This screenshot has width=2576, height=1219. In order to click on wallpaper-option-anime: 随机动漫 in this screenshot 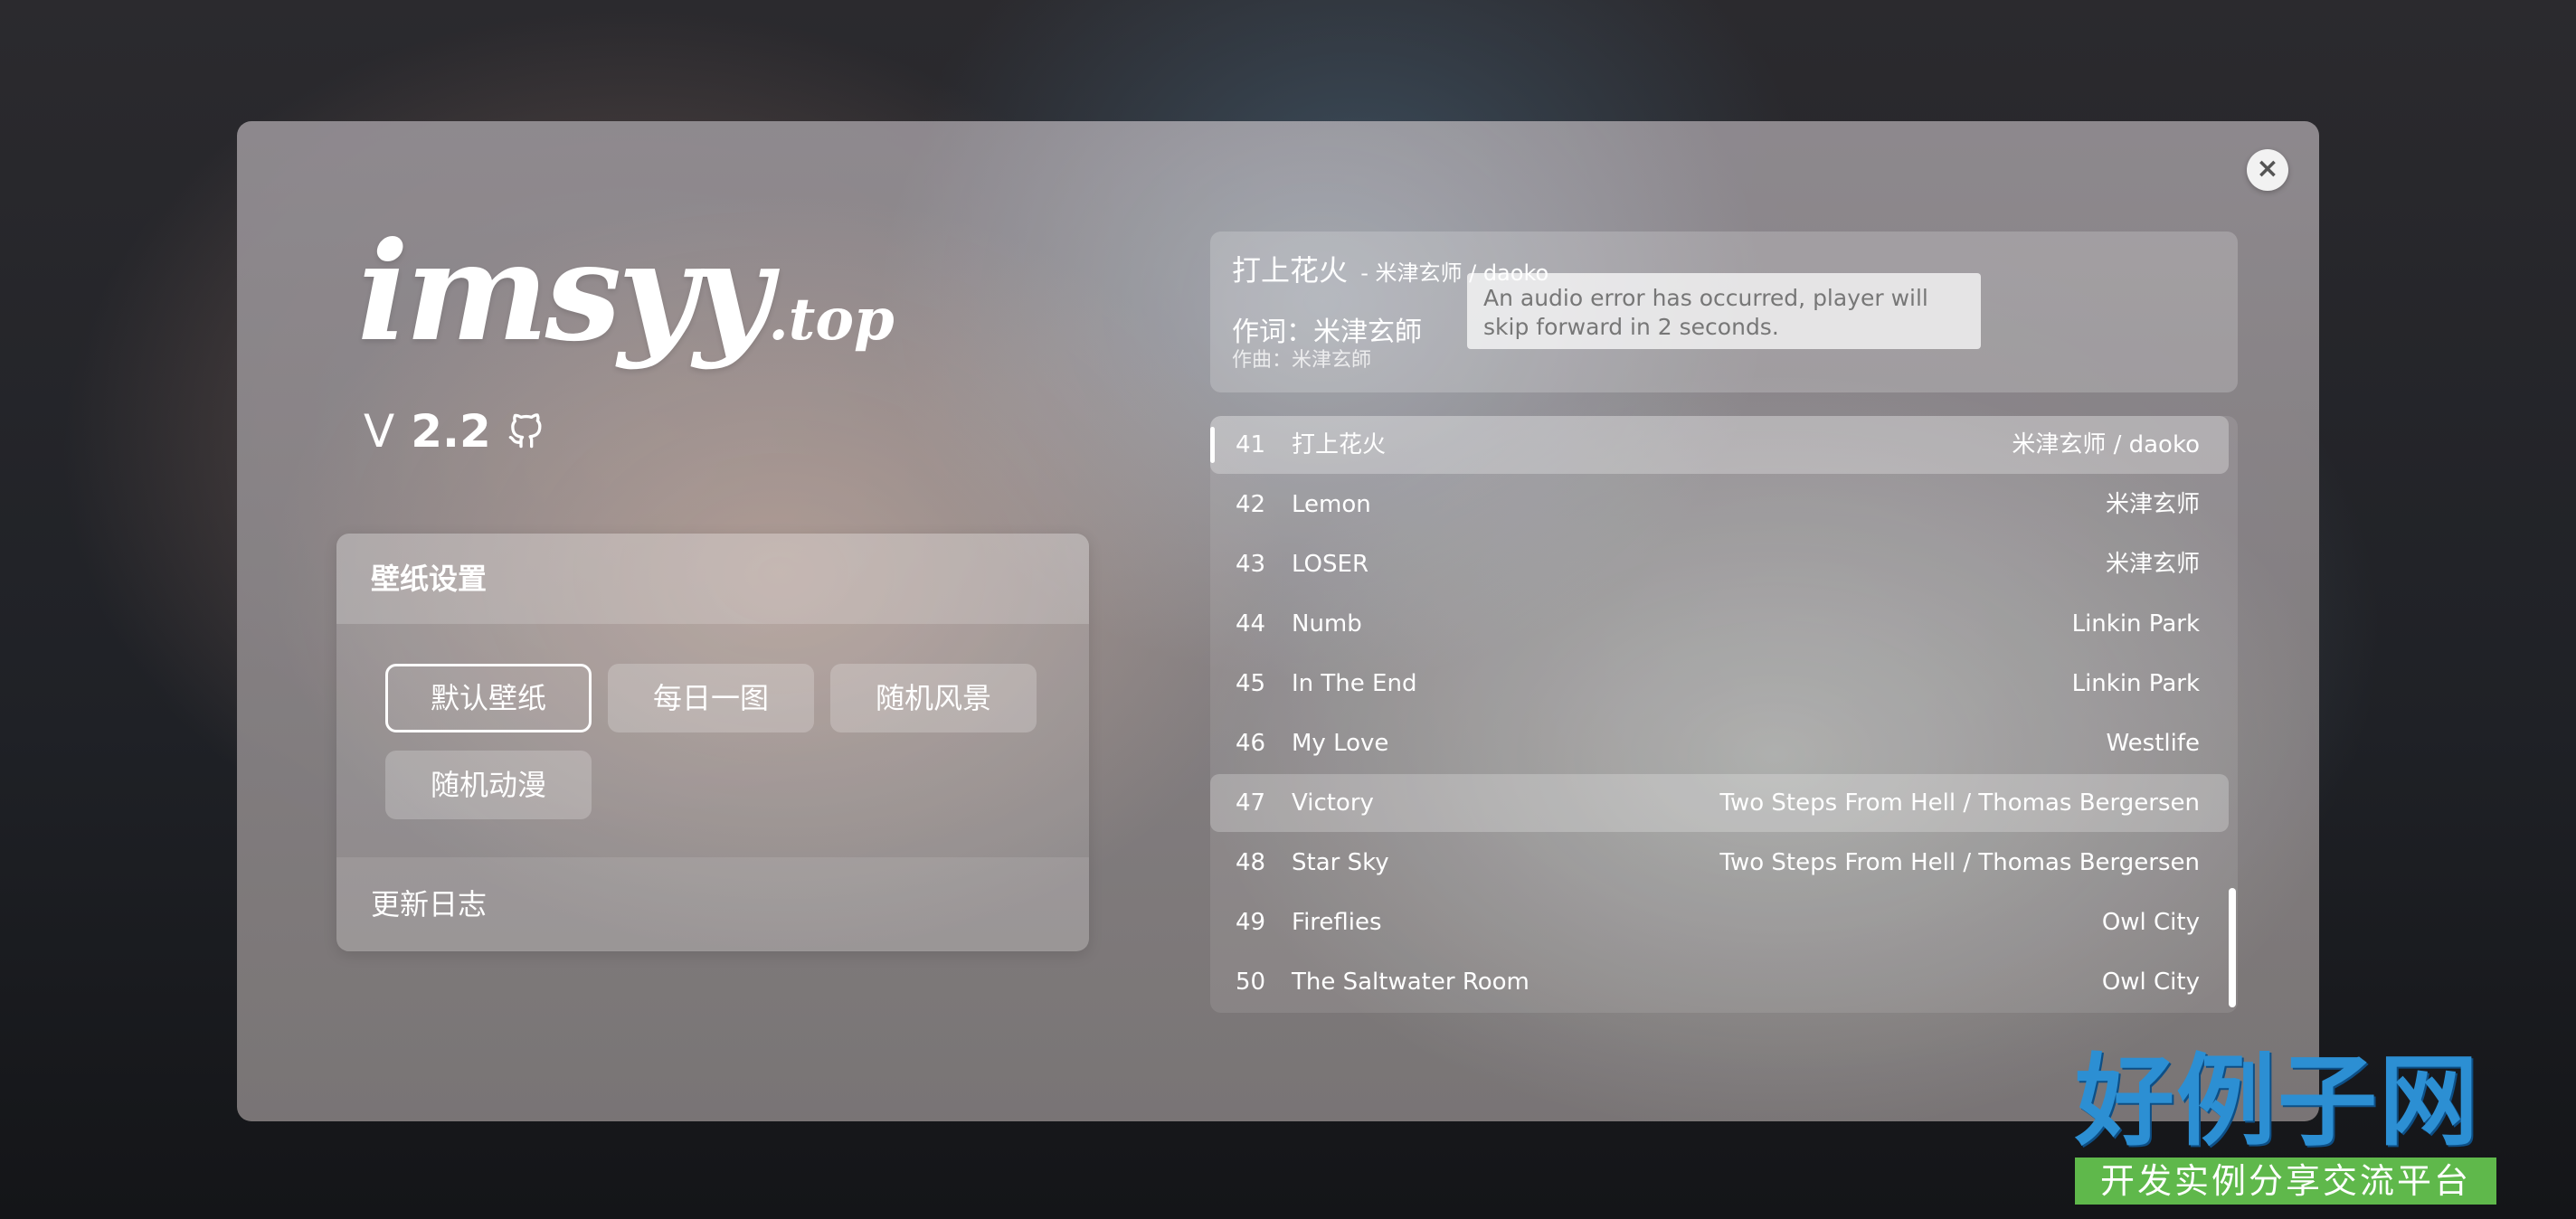, I will do `click(488, 785)`.